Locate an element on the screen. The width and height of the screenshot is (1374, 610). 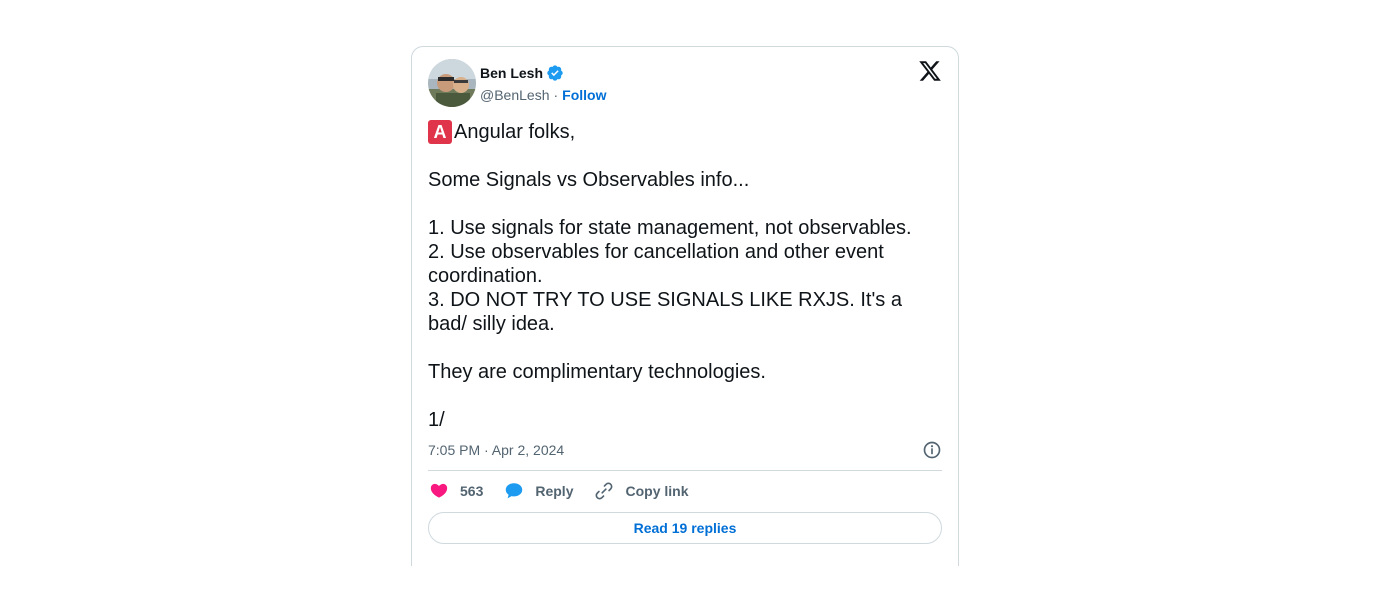
tweet-first-line: Angular folks, is located at coordinates (515, 132).